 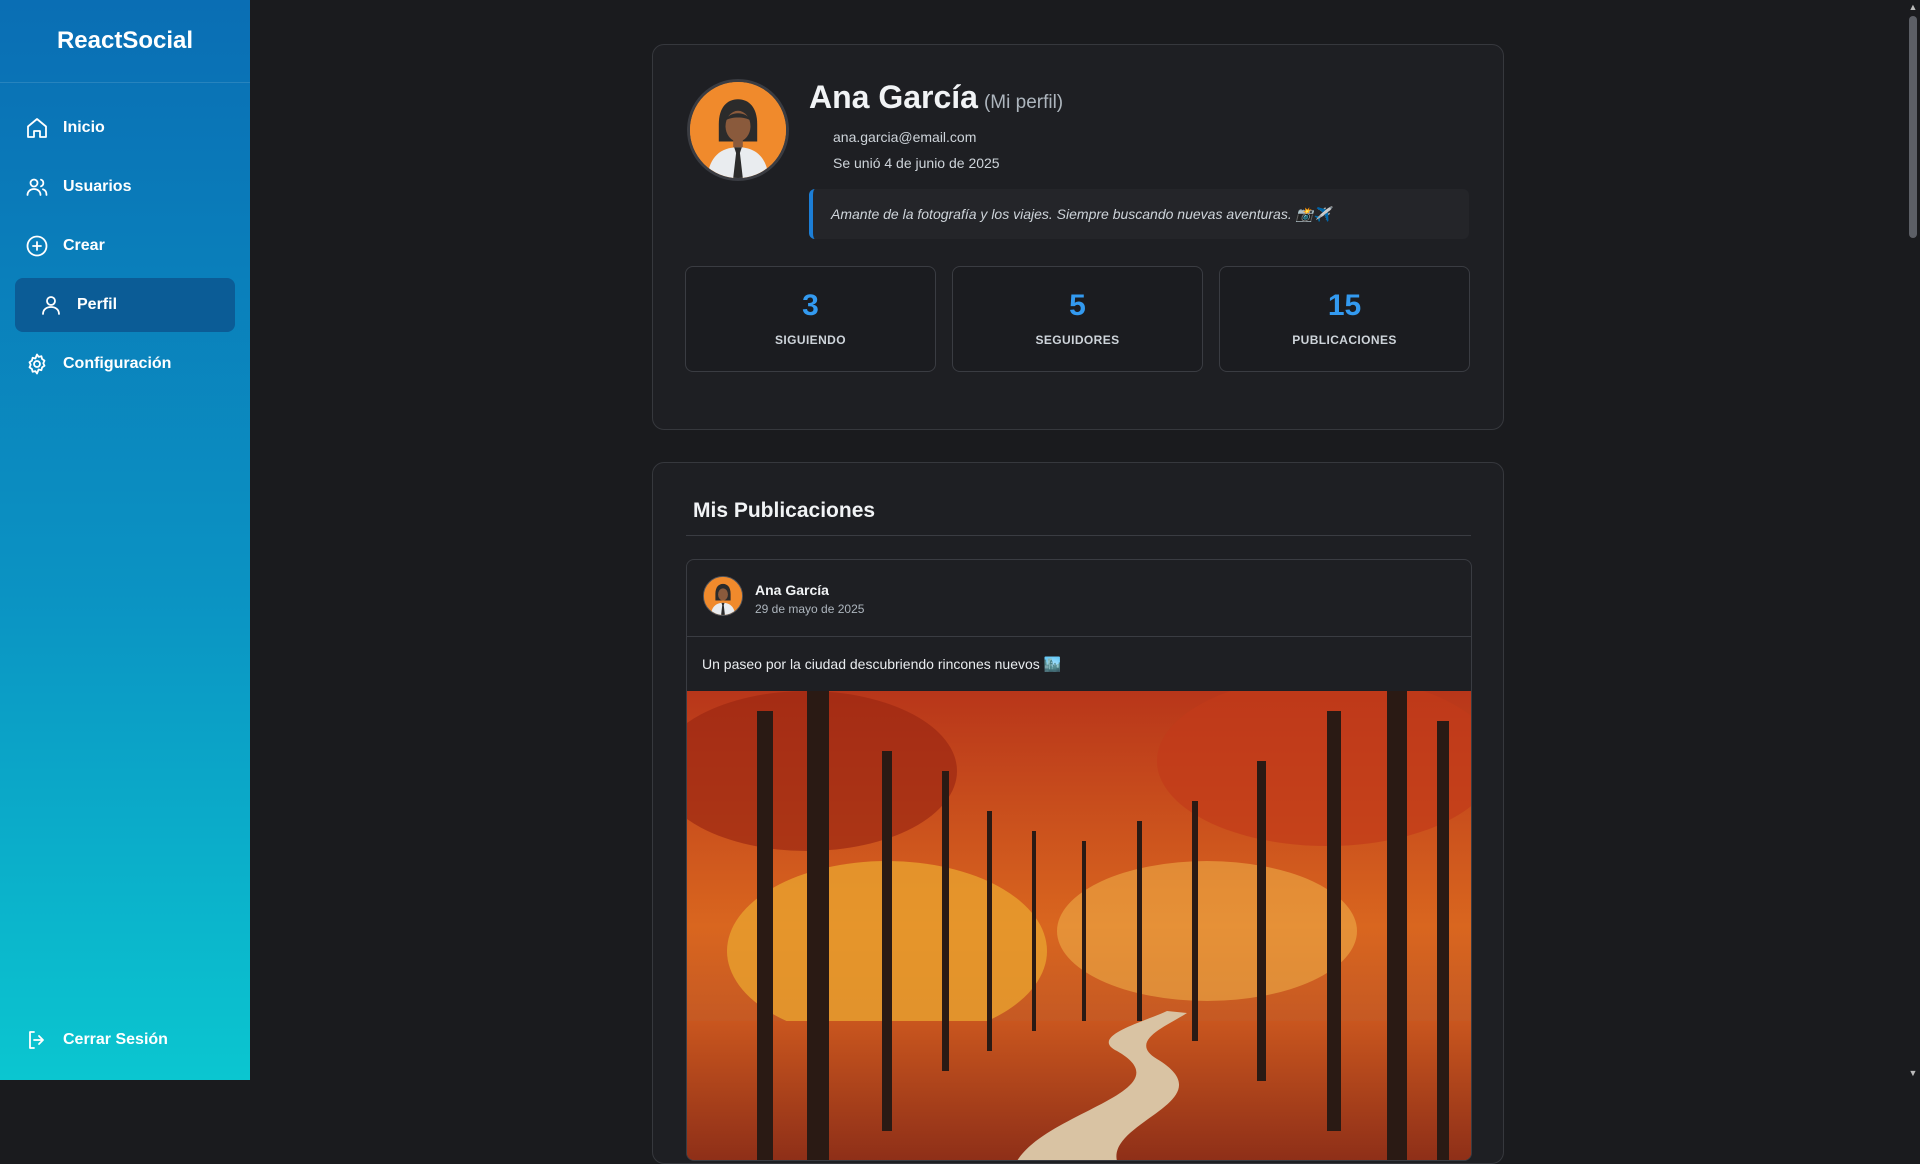 What do you see at coordinates (893, 97) in the screenshot?
I see `profile-name: Ana García` at bounding box center [893, 97].